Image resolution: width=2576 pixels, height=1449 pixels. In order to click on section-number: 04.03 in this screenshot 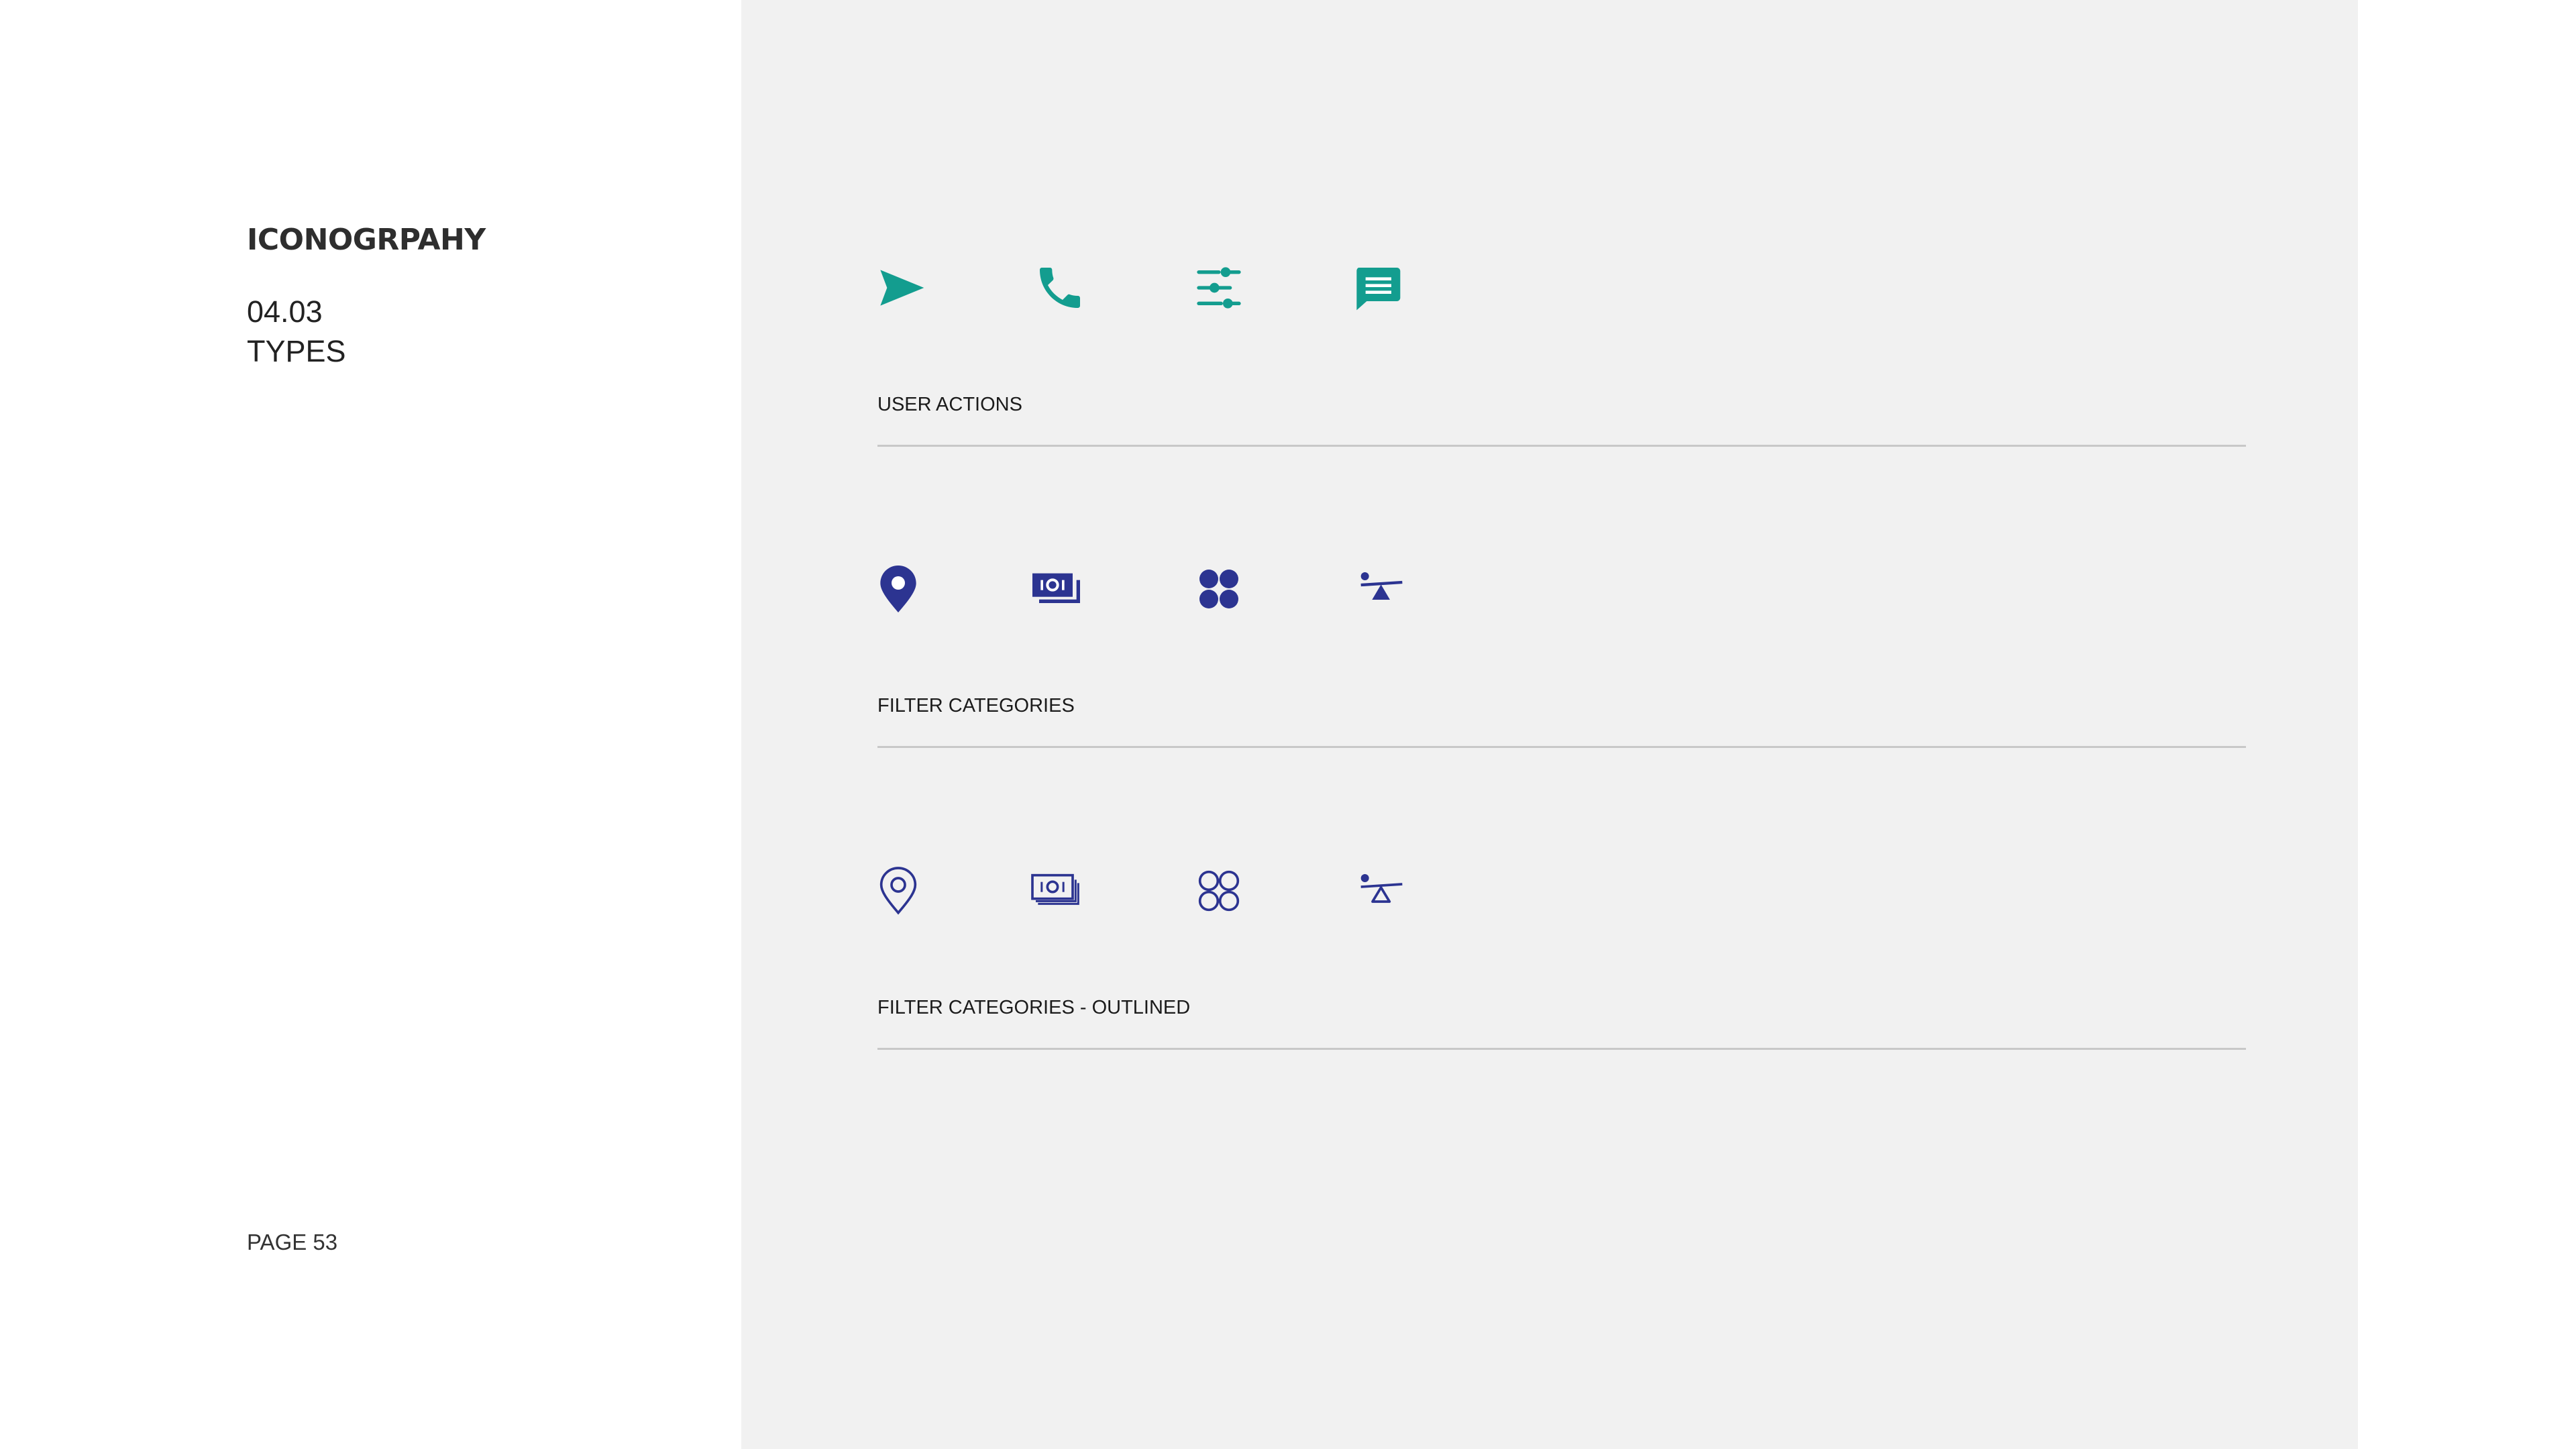, I will do `click(285, 311)`.